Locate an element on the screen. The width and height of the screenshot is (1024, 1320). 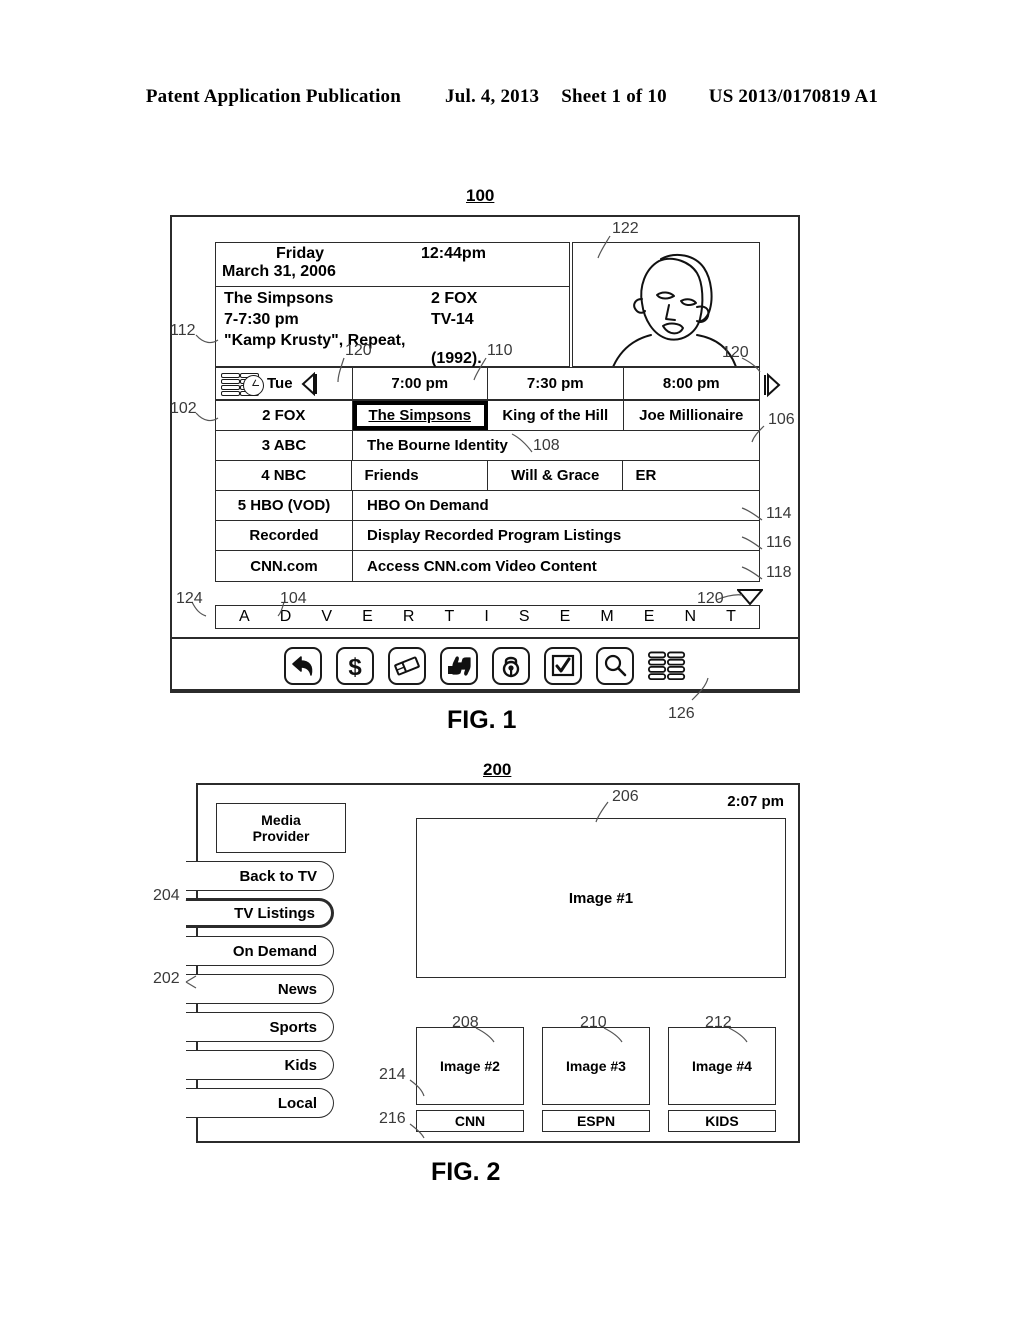
ref-214: 214 is located at coordinates (392, 1074).